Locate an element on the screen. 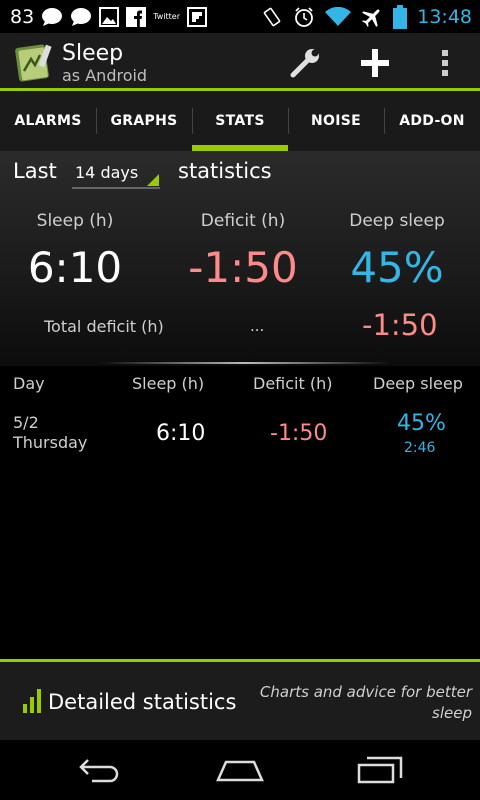 The height and width of the screenshot is (800, 480). stats-suffix: statistics is located at coordinates (225, 171).